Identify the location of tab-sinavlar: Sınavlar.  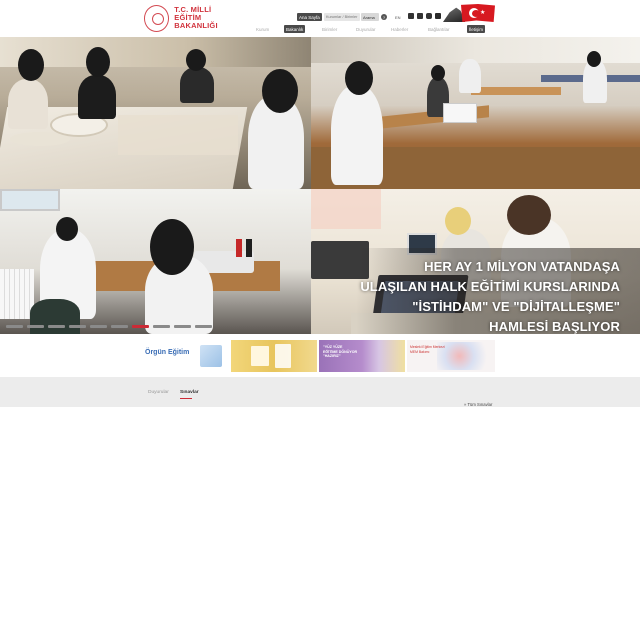
(189, 392).